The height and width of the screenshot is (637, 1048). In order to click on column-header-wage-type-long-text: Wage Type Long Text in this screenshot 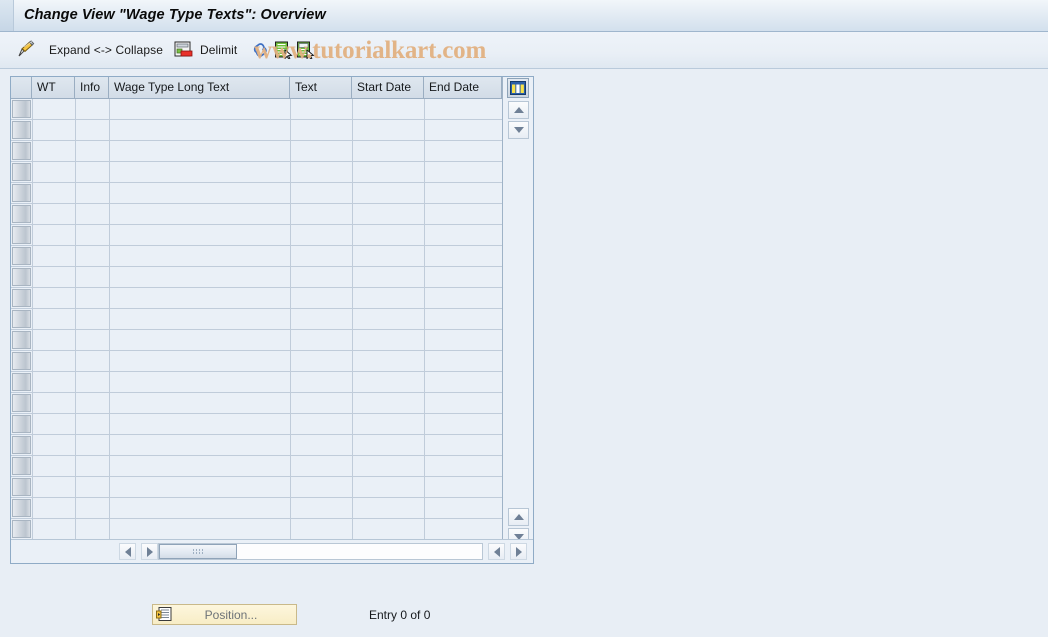, I will do `click(199, 88)`.